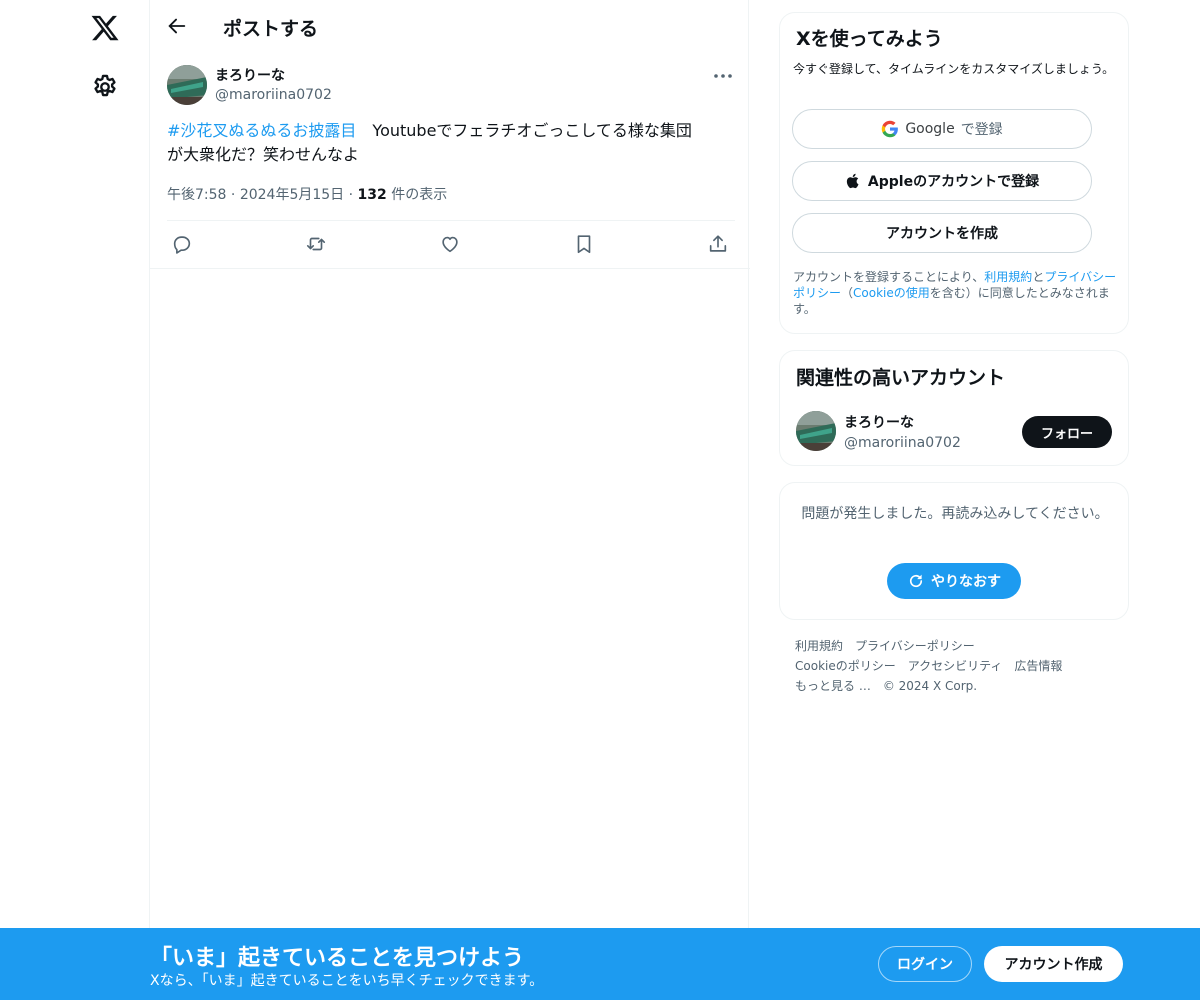 This screenshot has height=1000, width=1200. I want to click on author-name: まろりーな, so click(250, 75).